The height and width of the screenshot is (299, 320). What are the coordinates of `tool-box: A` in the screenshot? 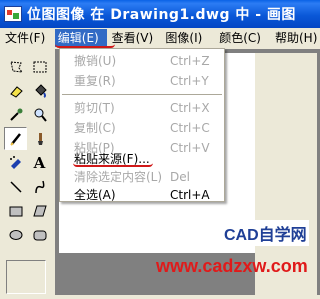 It's located at (27, 172).